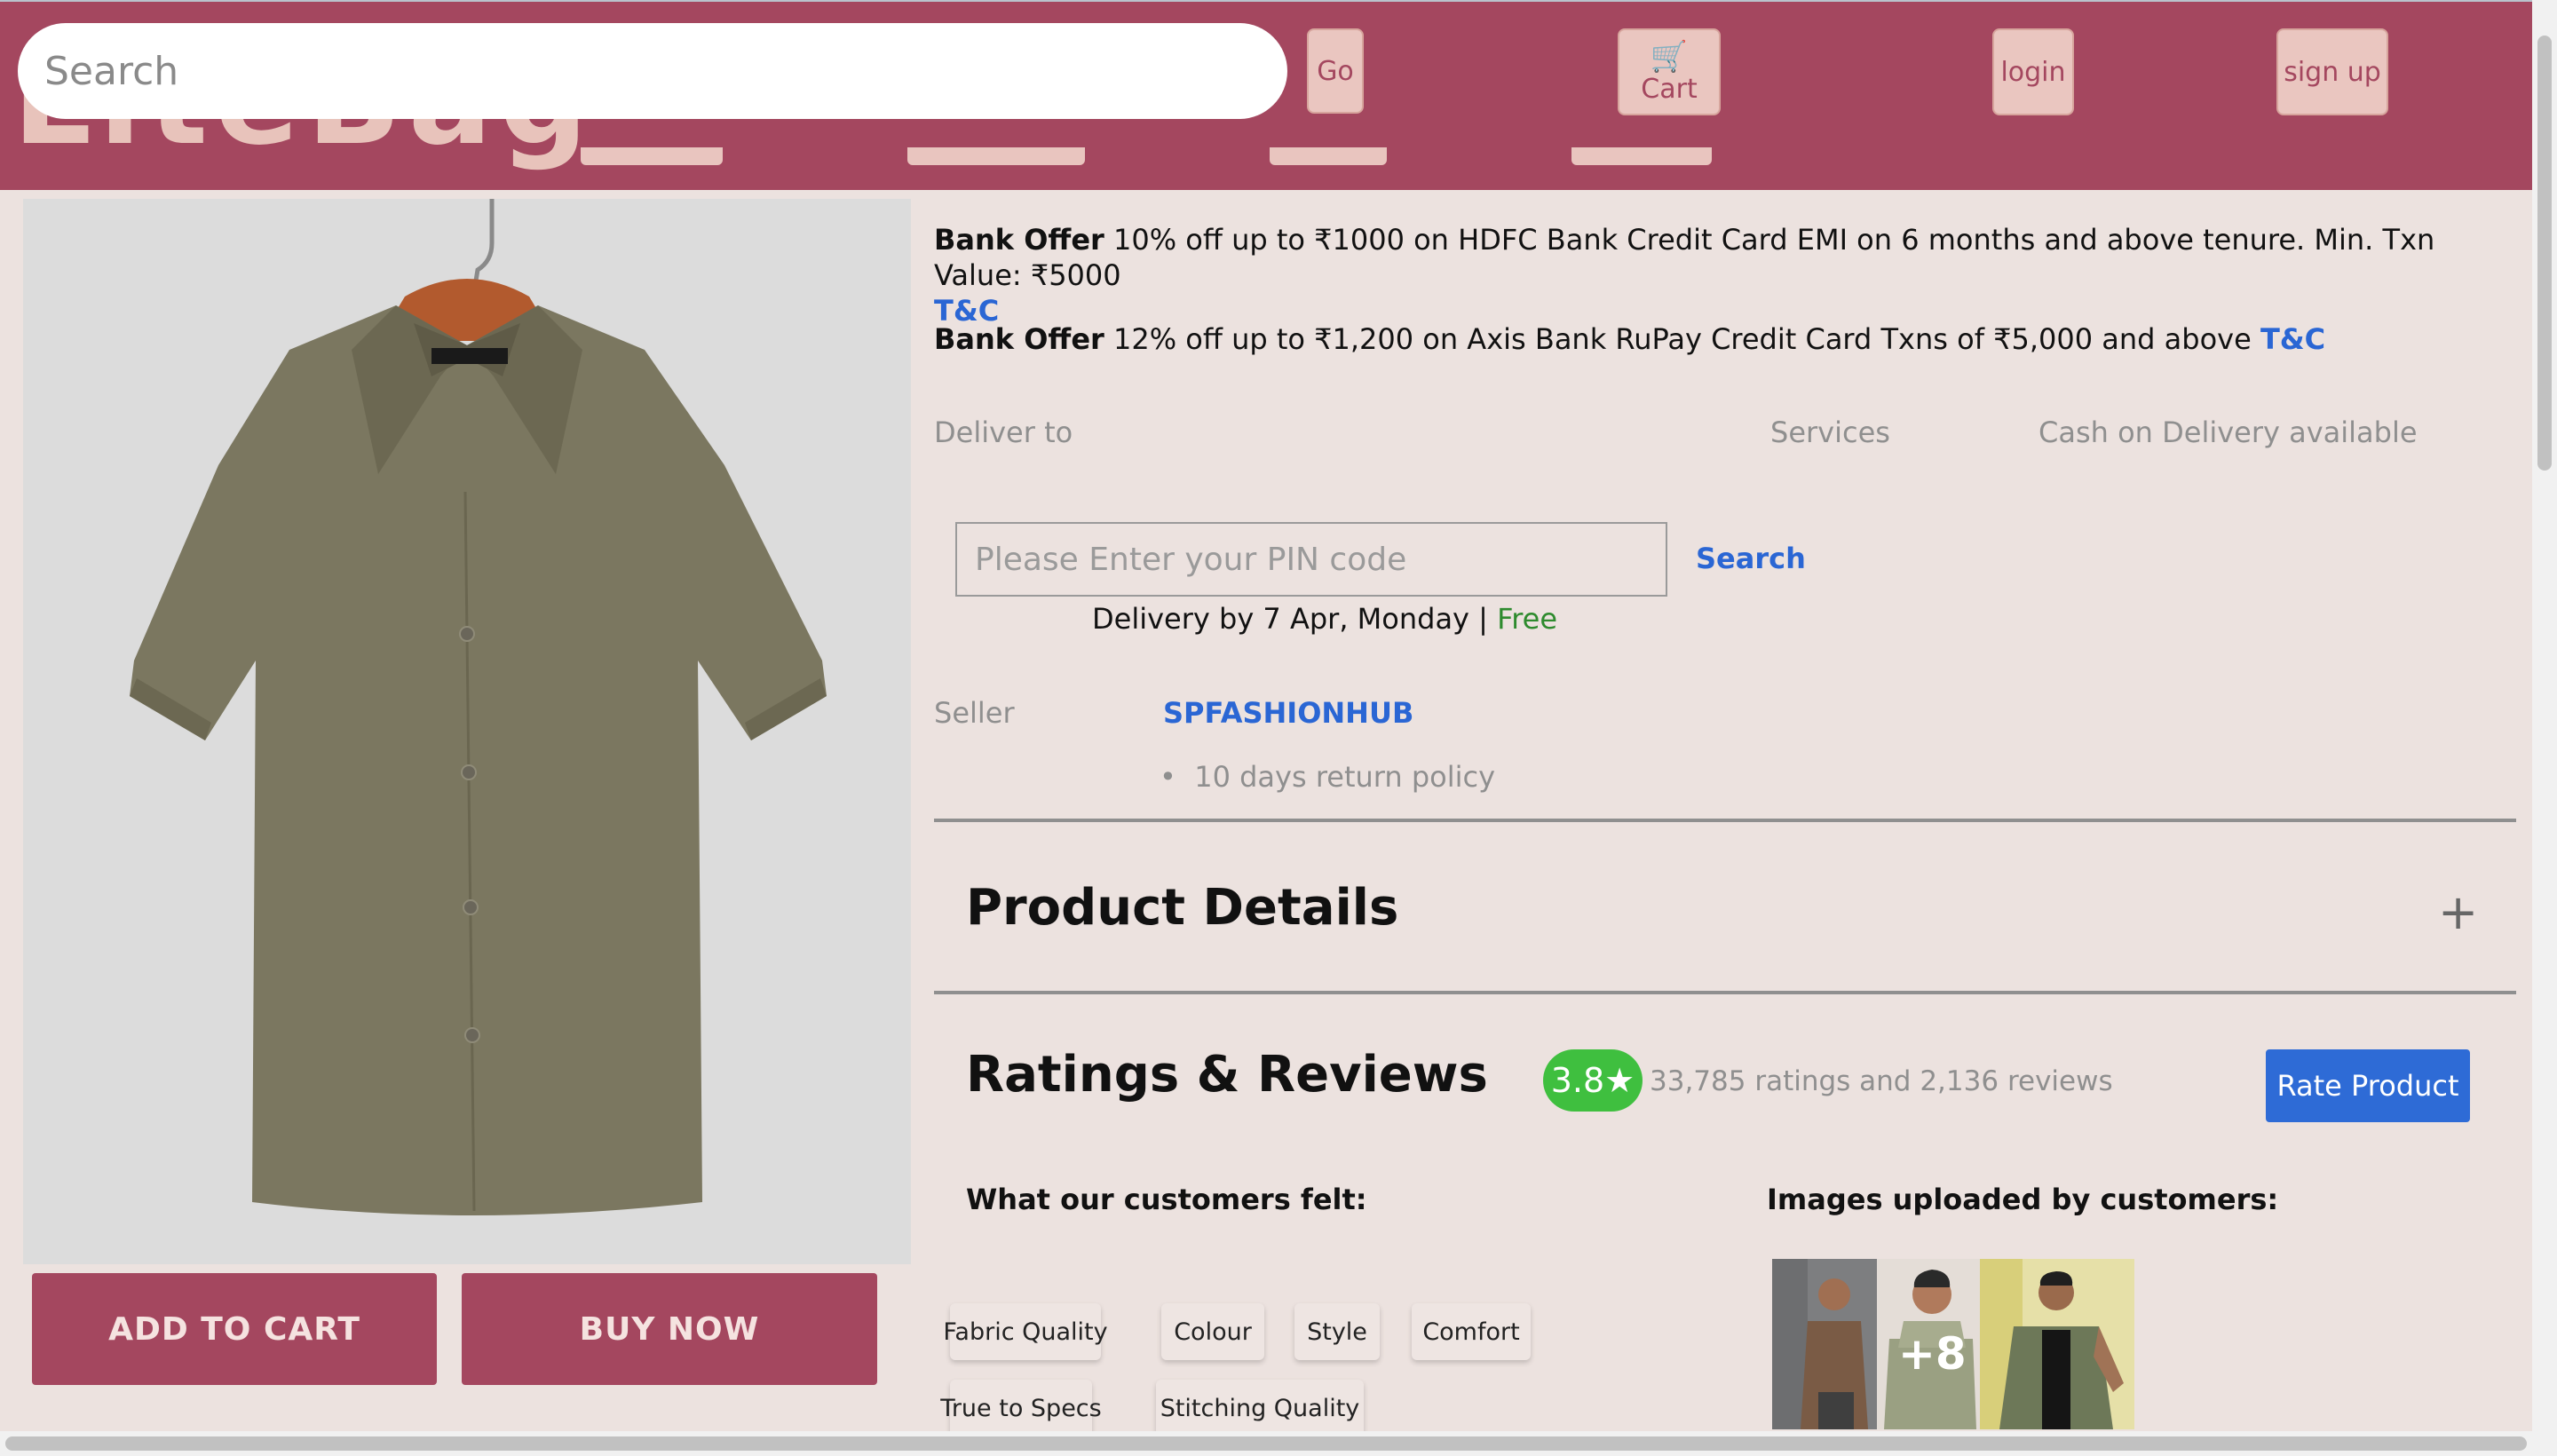 This screenshot has width=2557, height=1456. Describe the element at coordinates (1669, 56) in the screenshot. I see `cart-icon: 🛒` at that location.